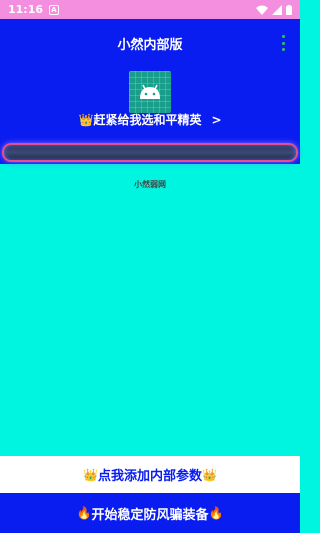 The image size is (320, 533). What do you see at coordinates (150, 184) in the screenshot?
I see `content-label: 小然弱网` at bounding box center [150, 184].